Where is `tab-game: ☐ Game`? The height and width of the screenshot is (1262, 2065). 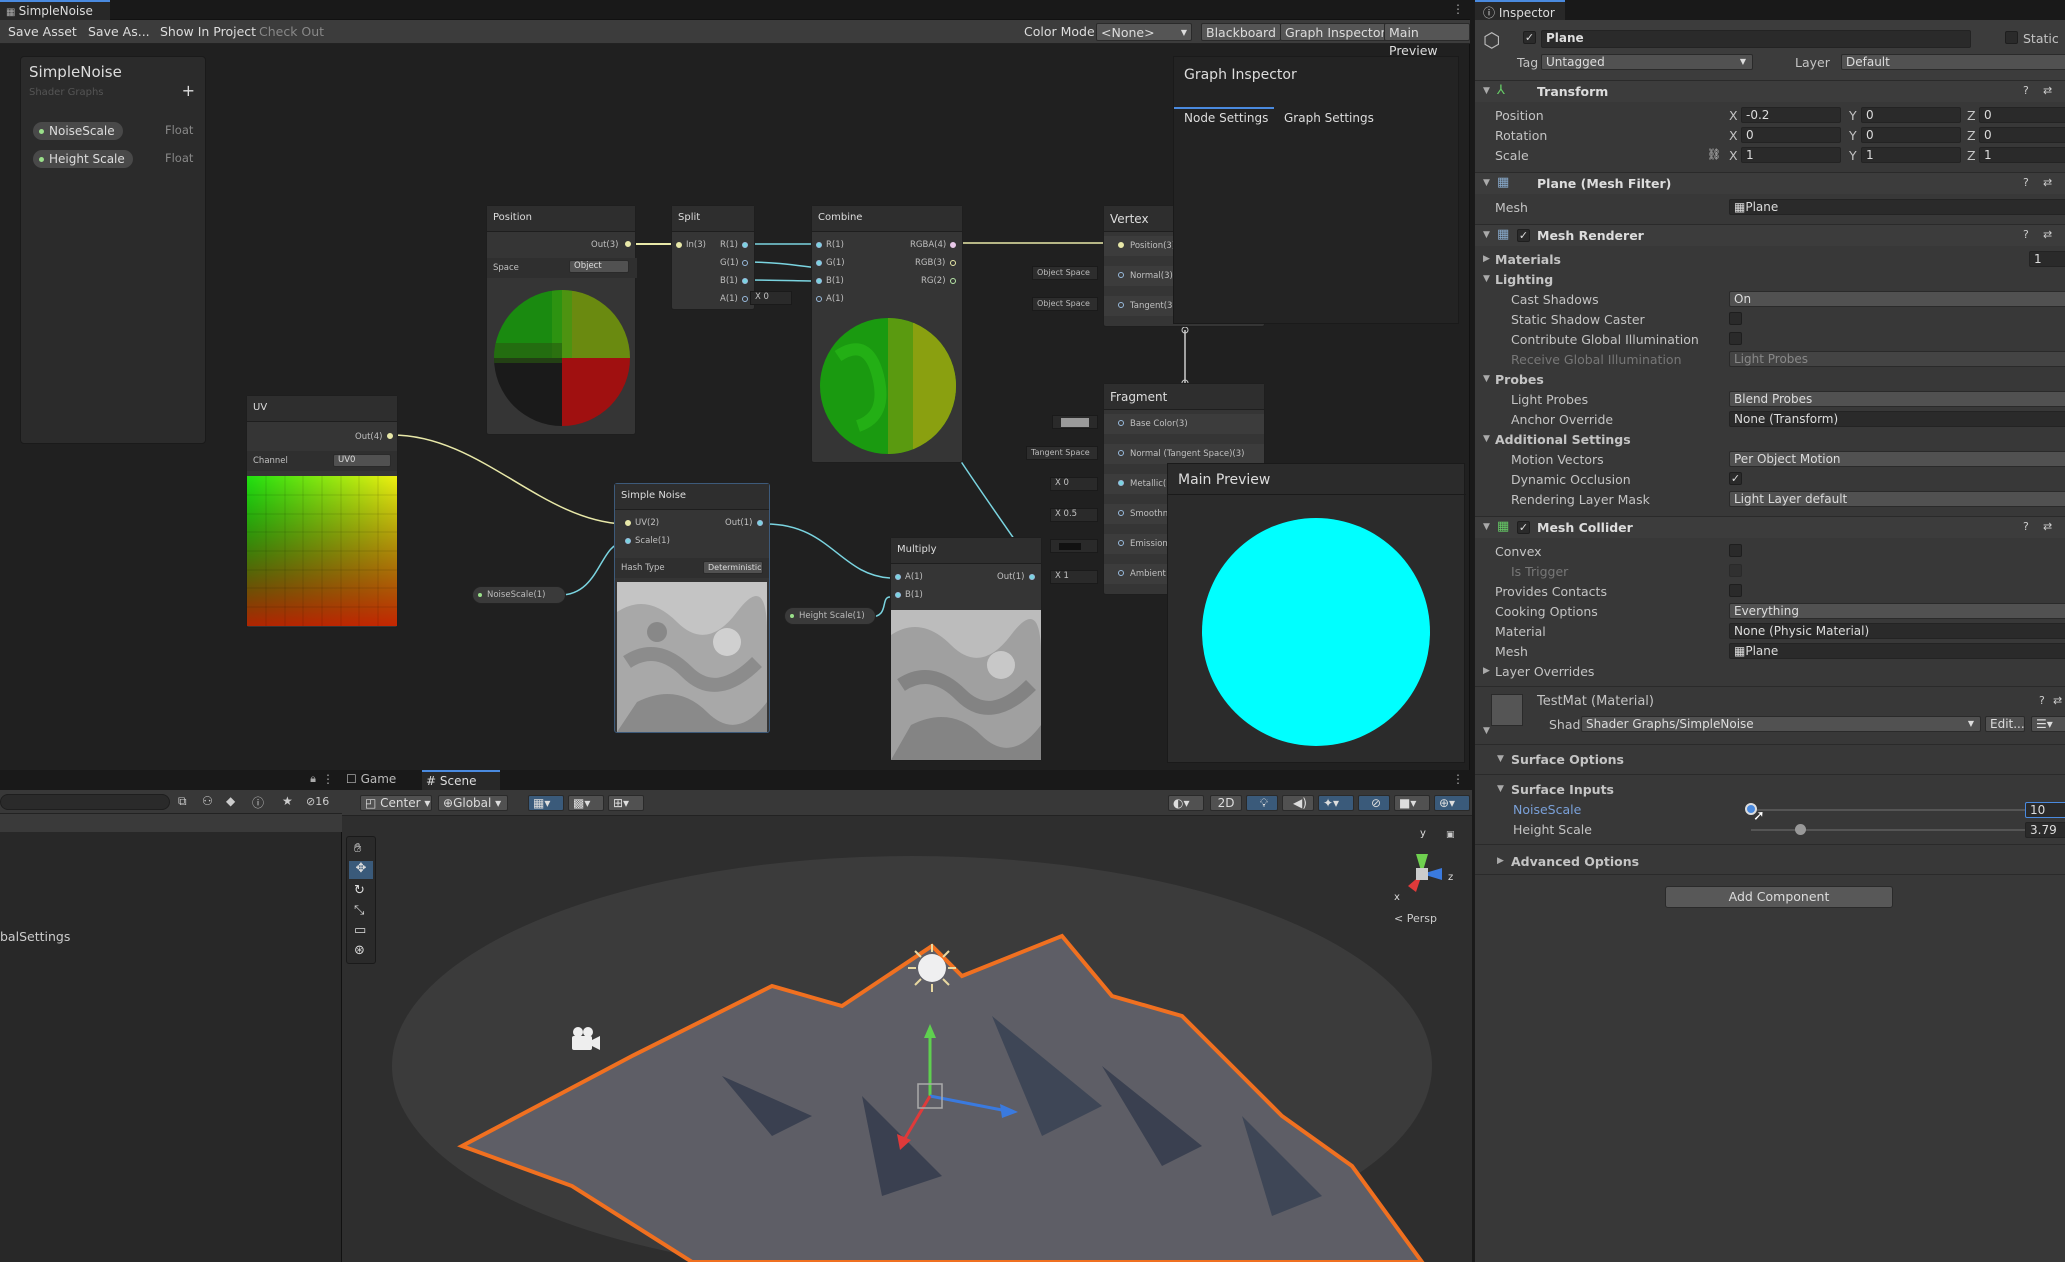 tab-game: ☐ Game is located at coordinates (371, 779).